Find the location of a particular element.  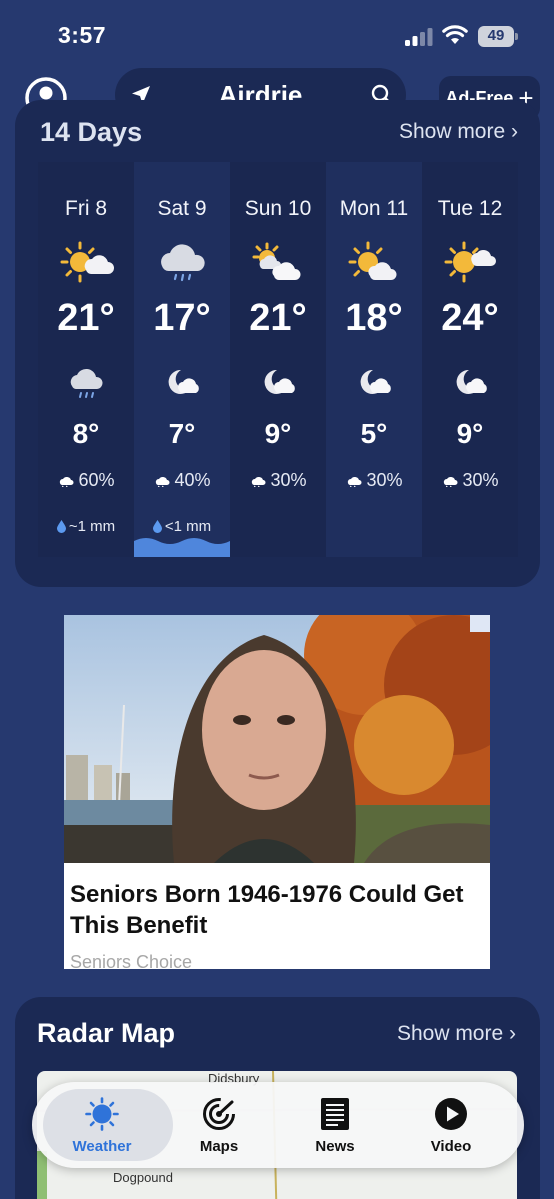

battery-level: 49 is located at coordinates (496, 35).